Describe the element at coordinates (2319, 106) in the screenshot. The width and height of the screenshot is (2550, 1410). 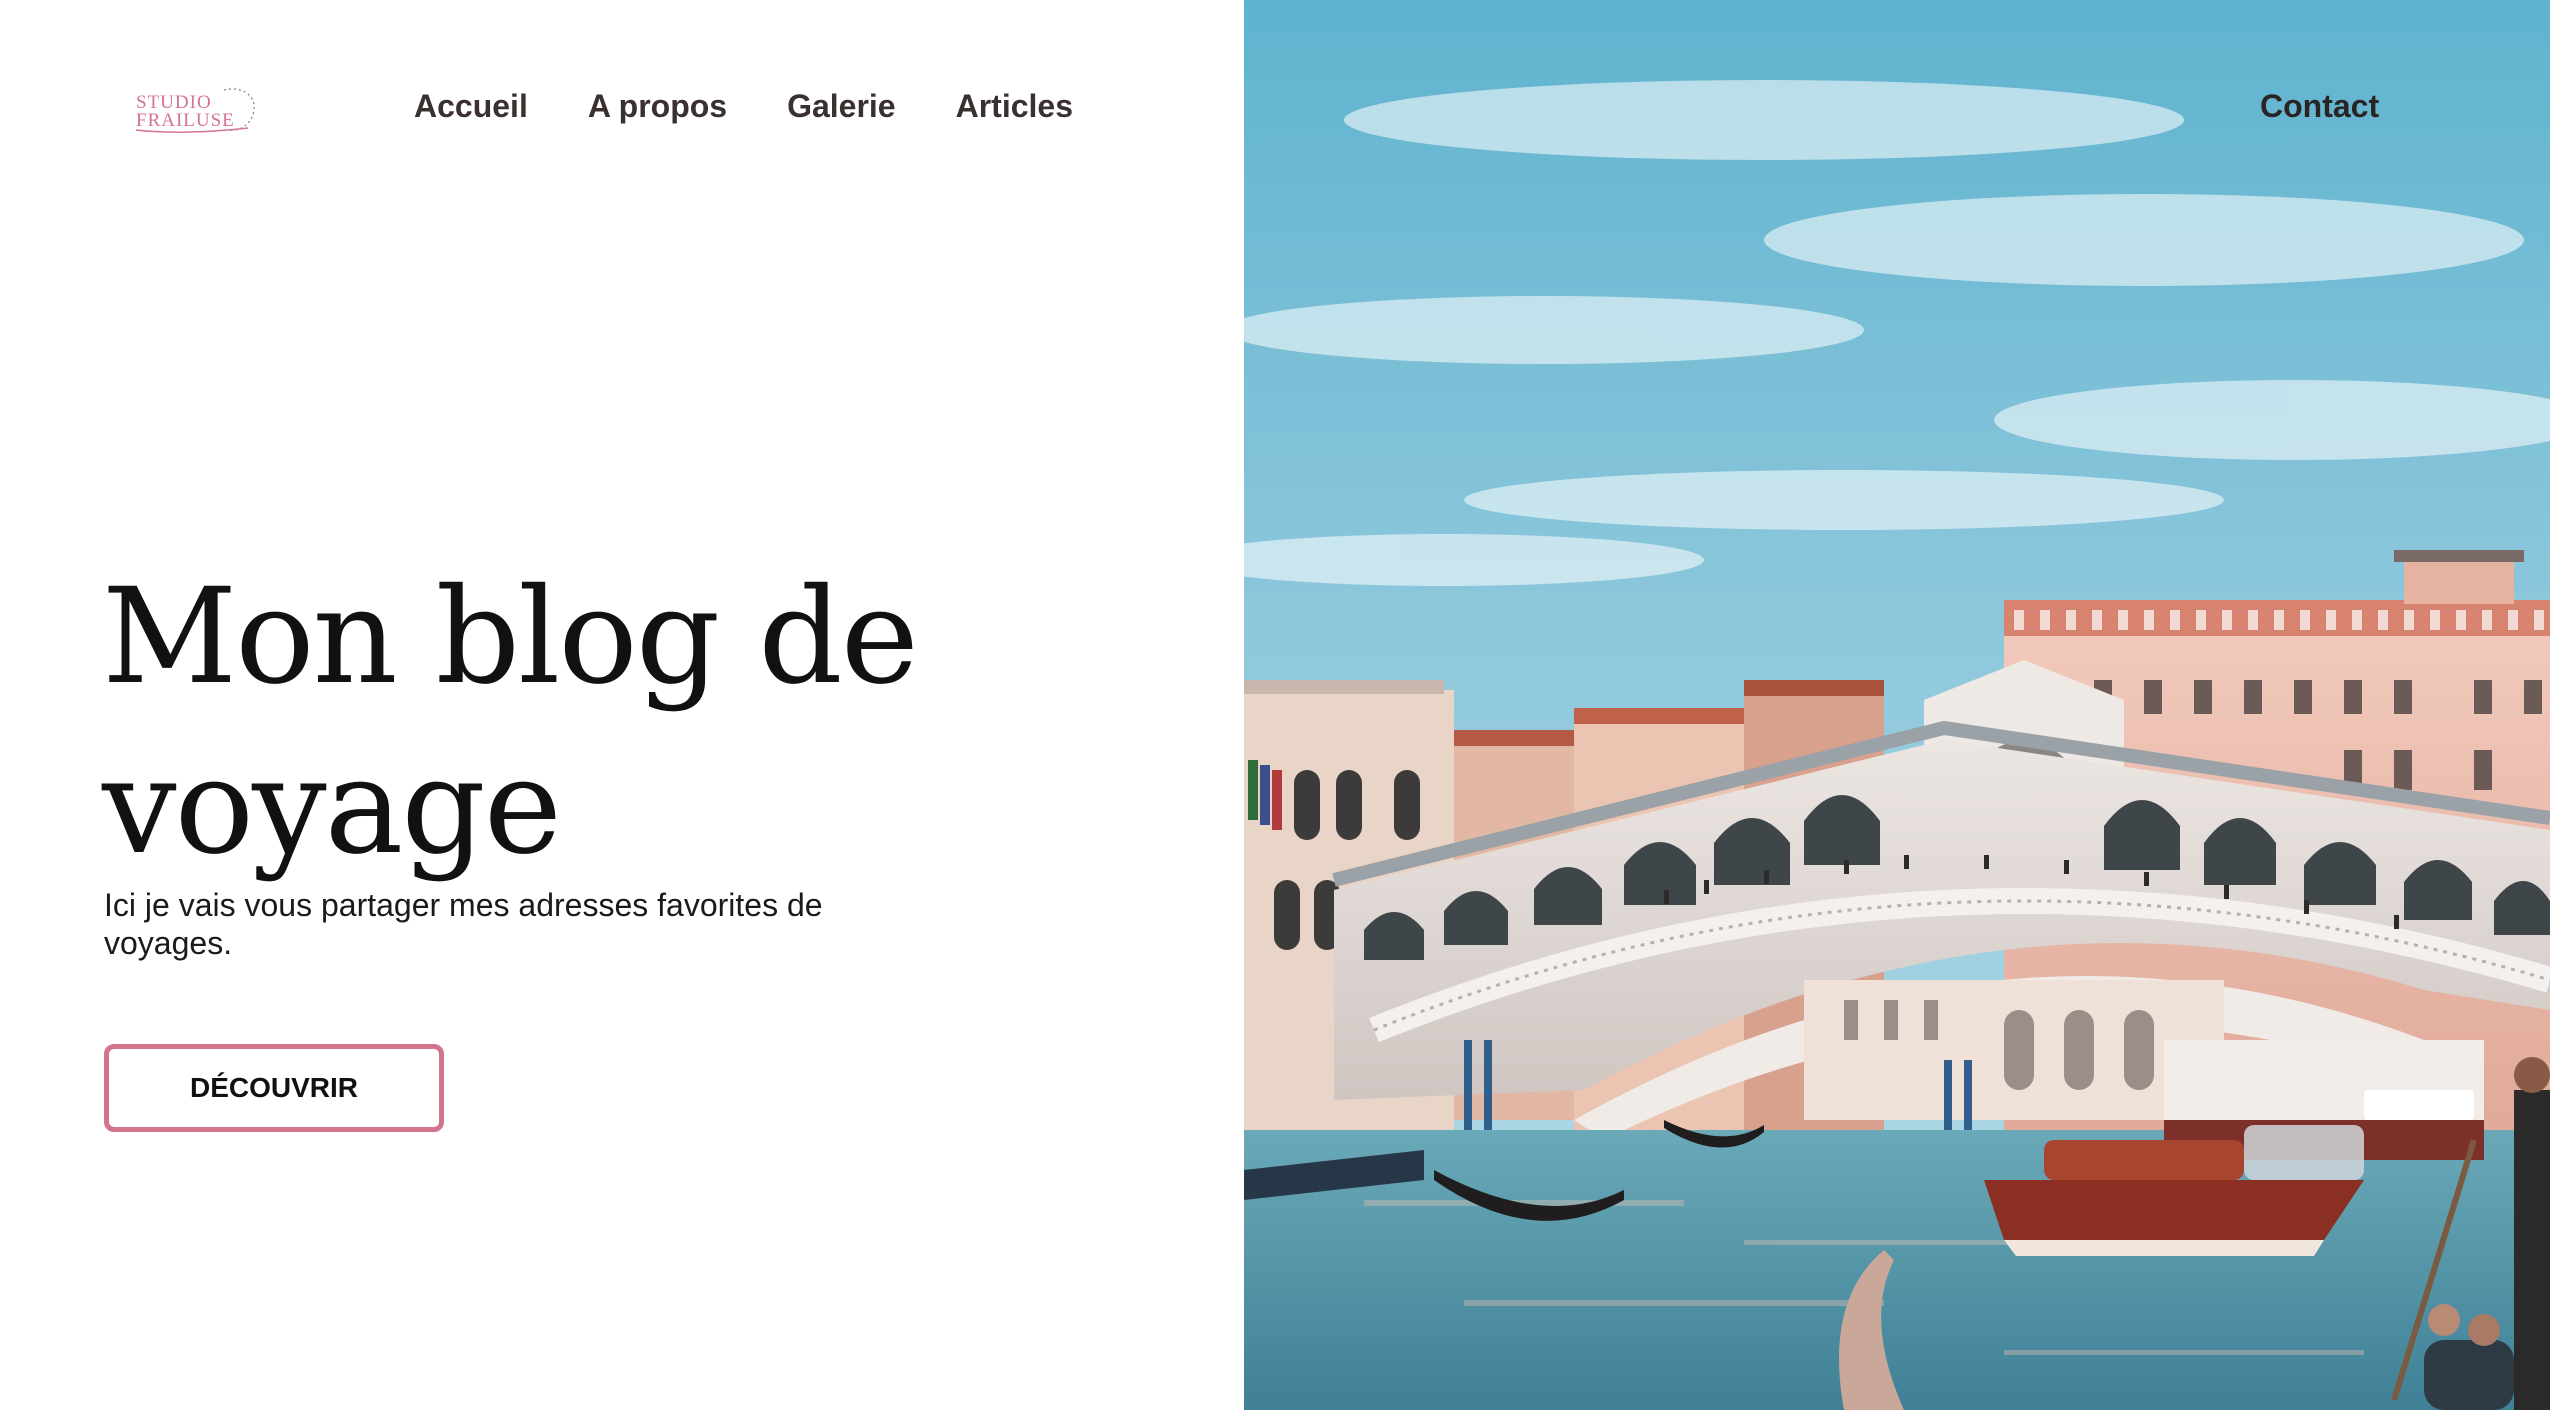
I see `nav-item-contact: Contact` at that location.